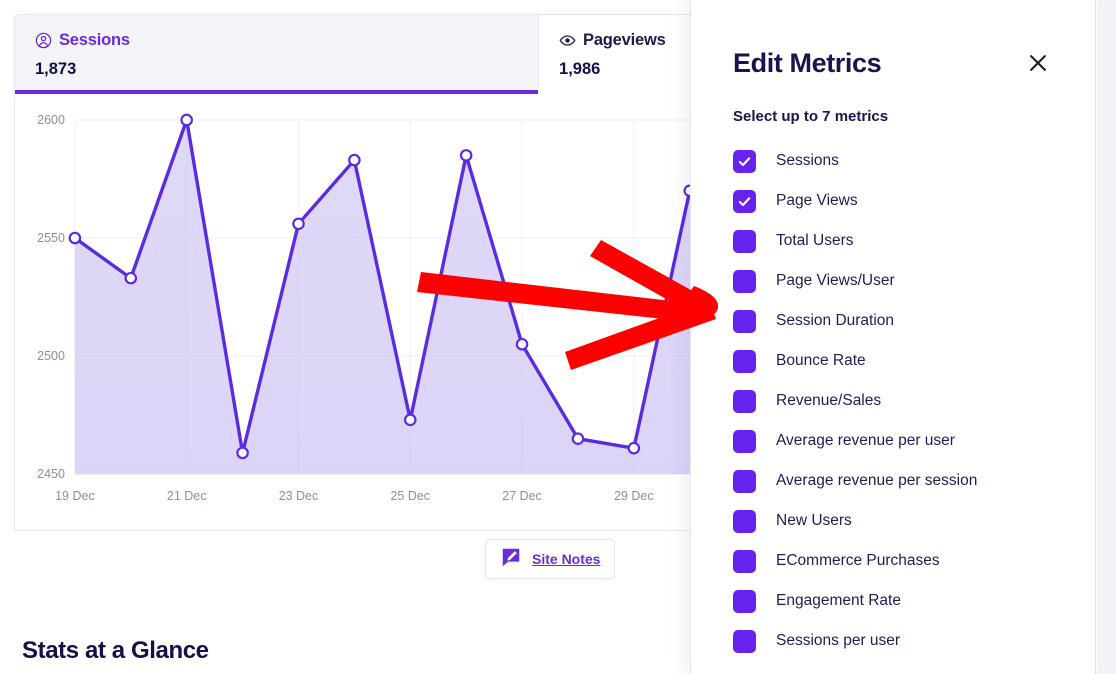  Describe the element at coordinates (94, 39) in the screenshot. I see `tab-sessions-label: Sessions` at that location.